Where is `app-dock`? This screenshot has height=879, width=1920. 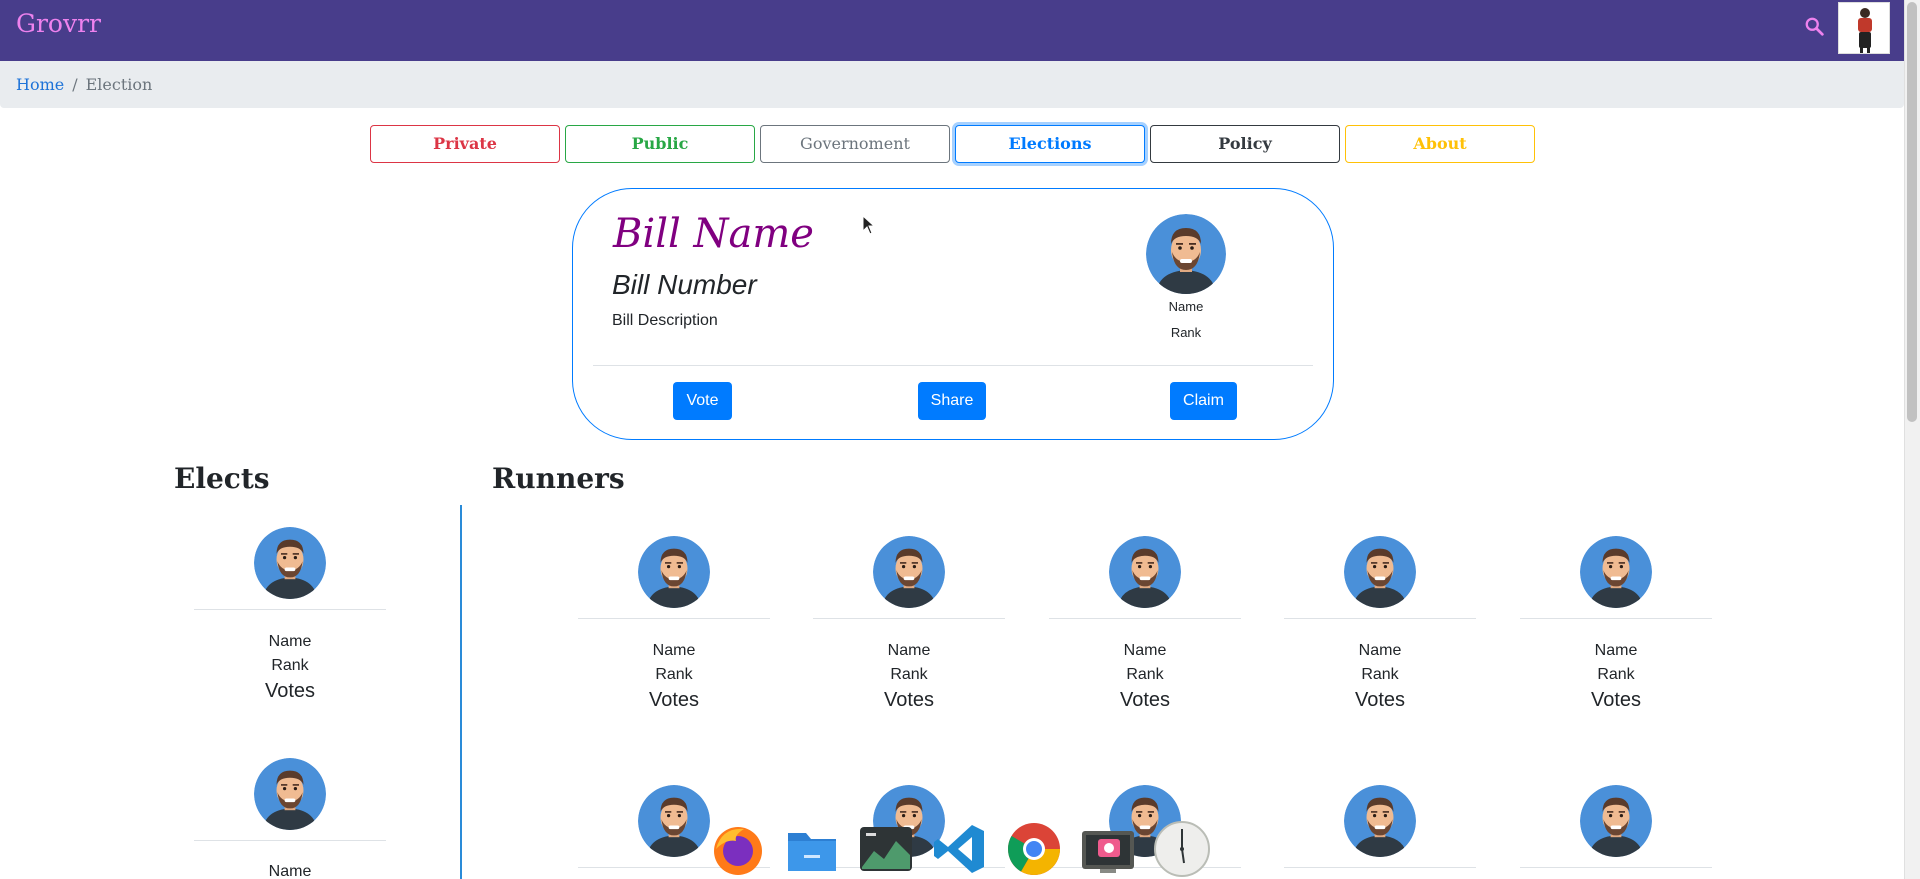
app-dock is located at coordinates (962, 847).